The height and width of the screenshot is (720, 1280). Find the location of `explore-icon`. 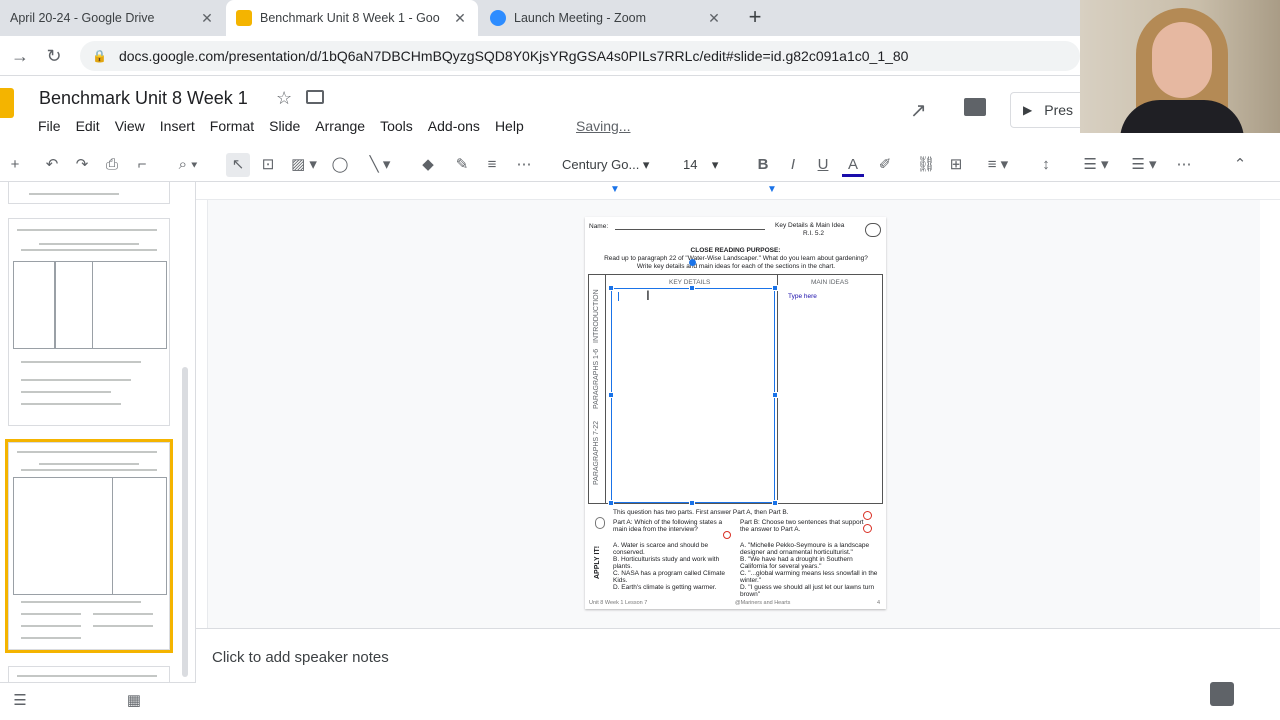

explore-icon is located at coordinates (1222, 694).